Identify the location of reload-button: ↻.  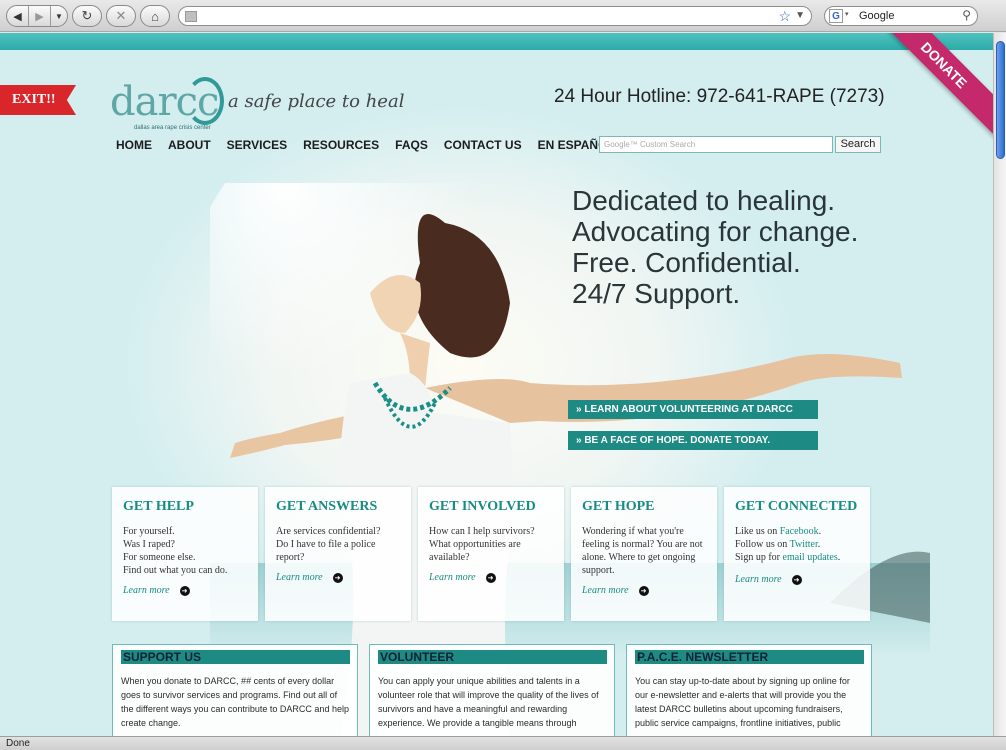
(87, 16).